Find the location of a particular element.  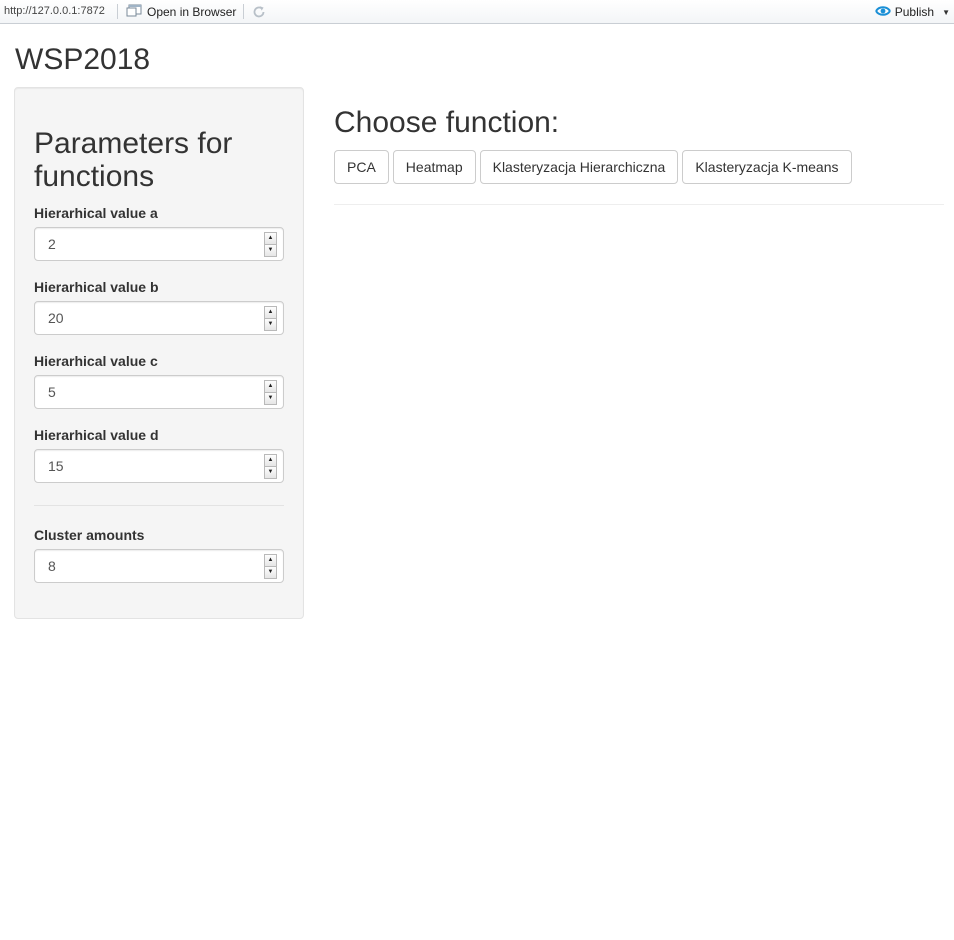

field-label: Hierarhical value c is located at coordinates (96, 361).